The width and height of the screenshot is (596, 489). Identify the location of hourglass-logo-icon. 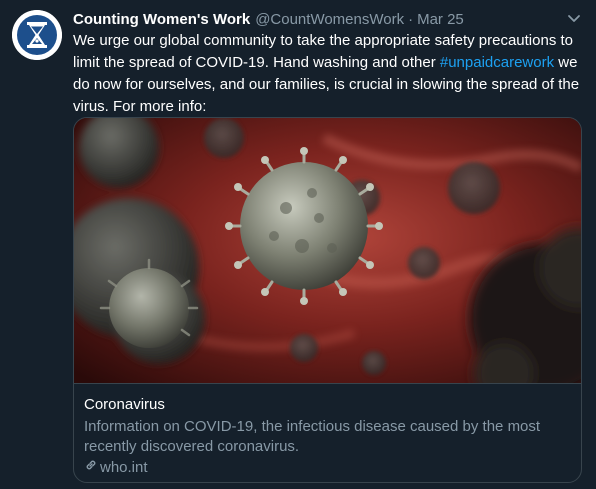
(37, 35).